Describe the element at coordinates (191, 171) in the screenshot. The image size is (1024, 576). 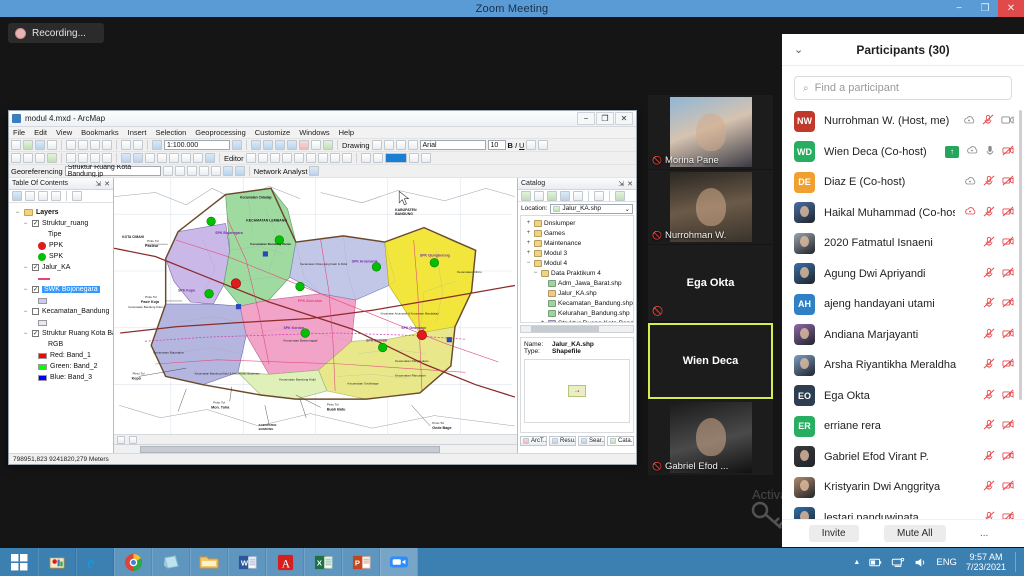
I see `rotate-georef-icon` at that location.